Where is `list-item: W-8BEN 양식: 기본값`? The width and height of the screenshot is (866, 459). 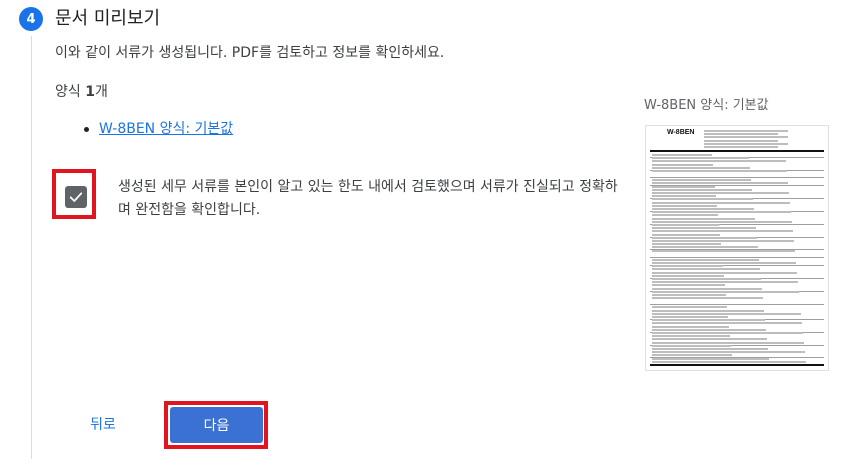 list-item: W-8BEN 양식: 기본값 is located at coordinates (156, 129).